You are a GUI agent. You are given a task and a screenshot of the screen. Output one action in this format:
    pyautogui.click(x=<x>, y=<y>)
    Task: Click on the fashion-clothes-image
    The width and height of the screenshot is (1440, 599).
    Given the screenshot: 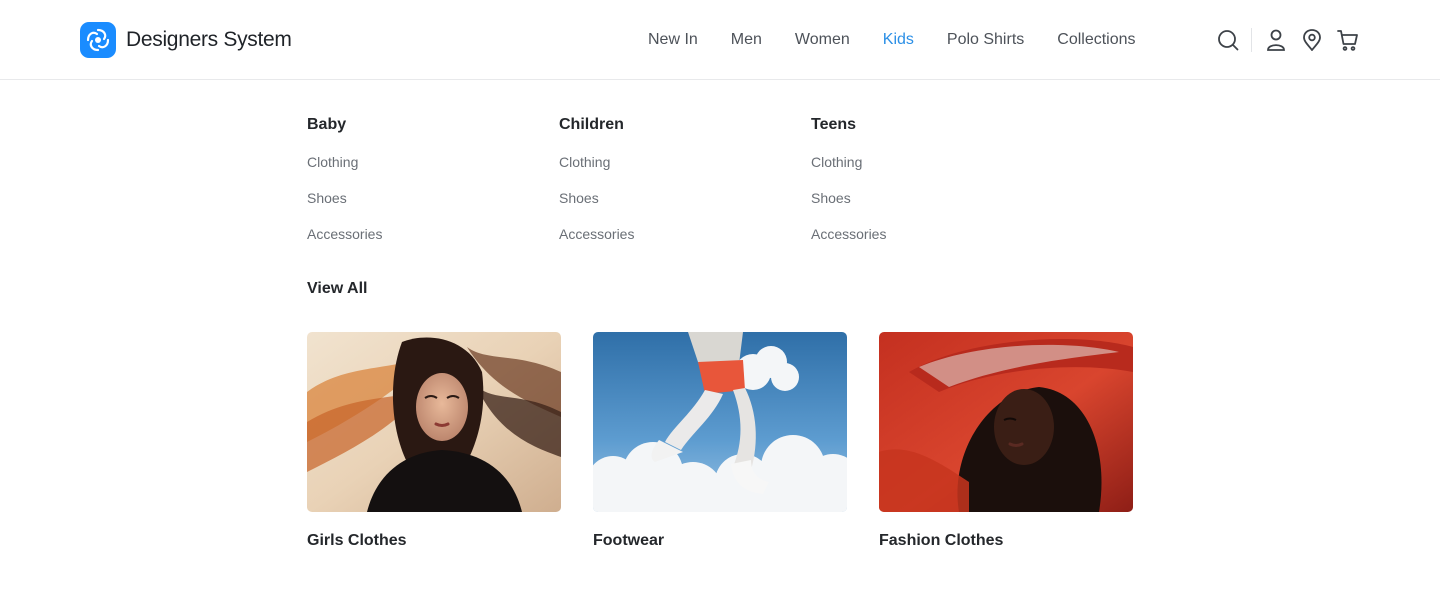 What is the action you would take?
    pyautogui.click(x=1006, y=422)
    